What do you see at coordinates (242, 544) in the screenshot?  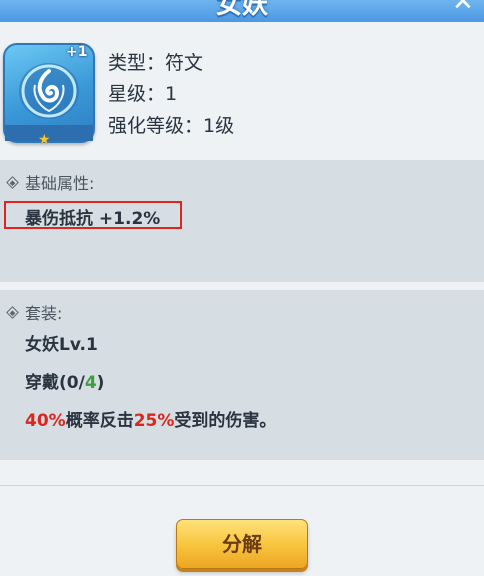 I see `decompose-button: 分解` at bounding box center [242, 544].